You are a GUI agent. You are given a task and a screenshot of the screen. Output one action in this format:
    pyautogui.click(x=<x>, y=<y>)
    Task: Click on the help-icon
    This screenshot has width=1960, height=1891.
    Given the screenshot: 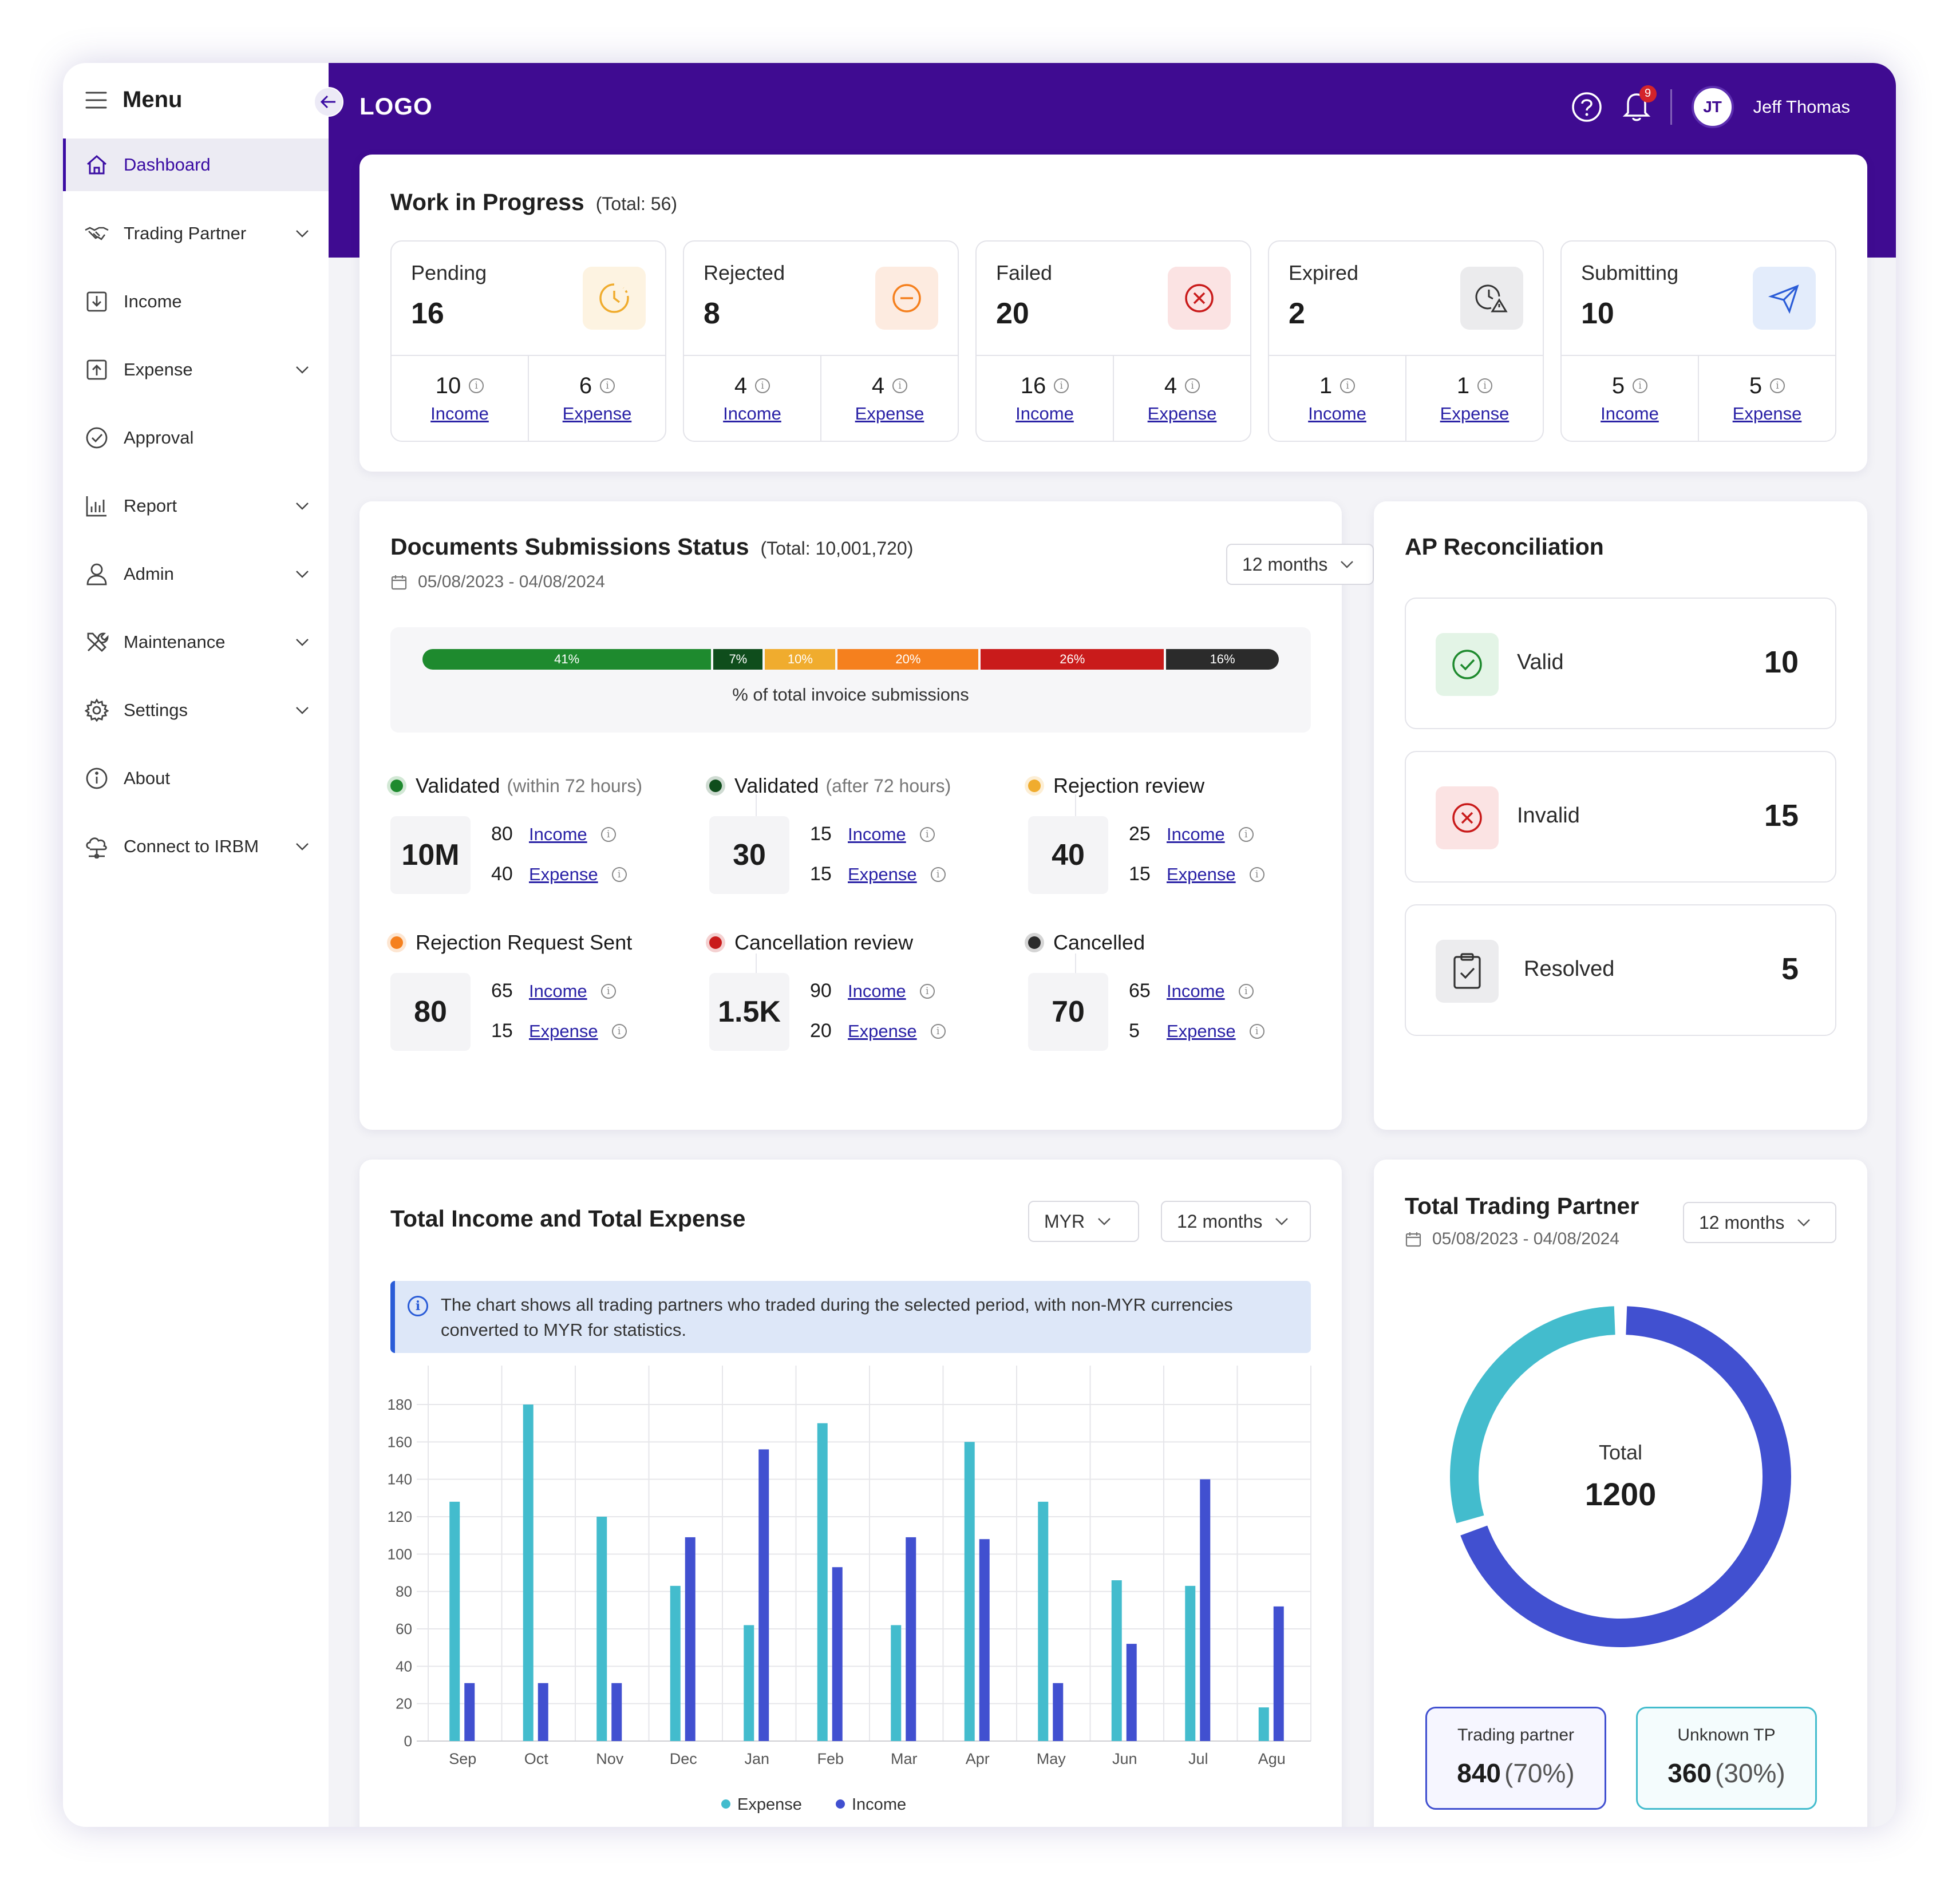 What is the action you would take?
    pyautogui.click(x=1587, y=107)
    